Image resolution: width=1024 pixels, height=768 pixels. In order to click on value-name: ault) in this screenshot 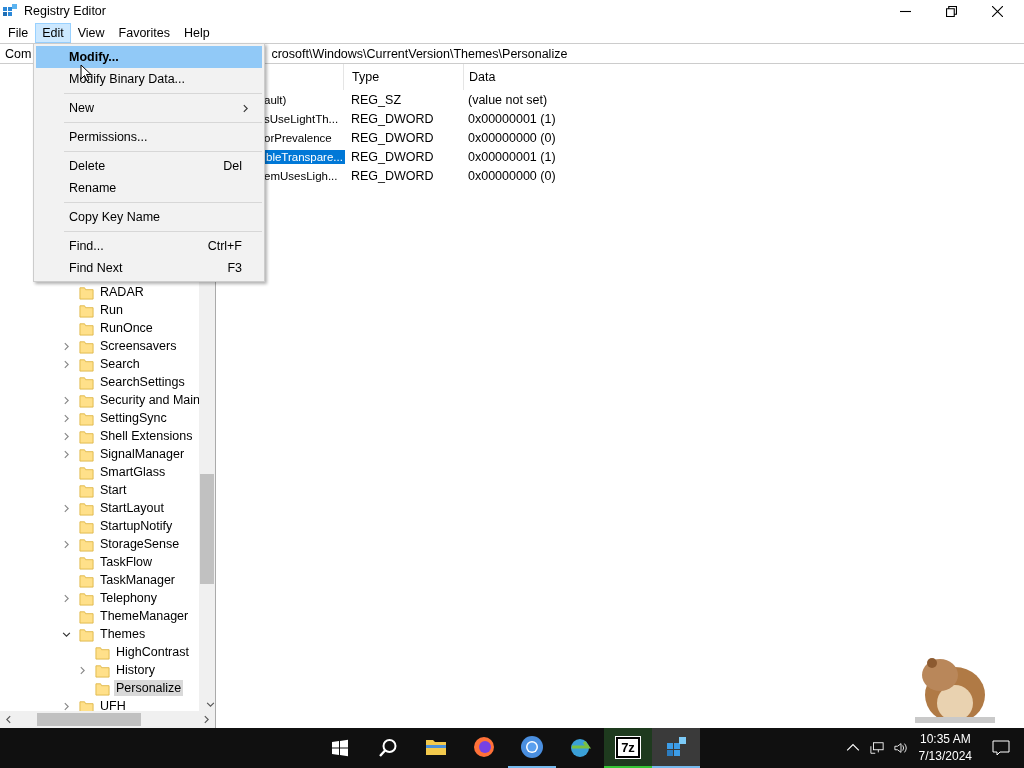, I will do `click(275, 99)`.